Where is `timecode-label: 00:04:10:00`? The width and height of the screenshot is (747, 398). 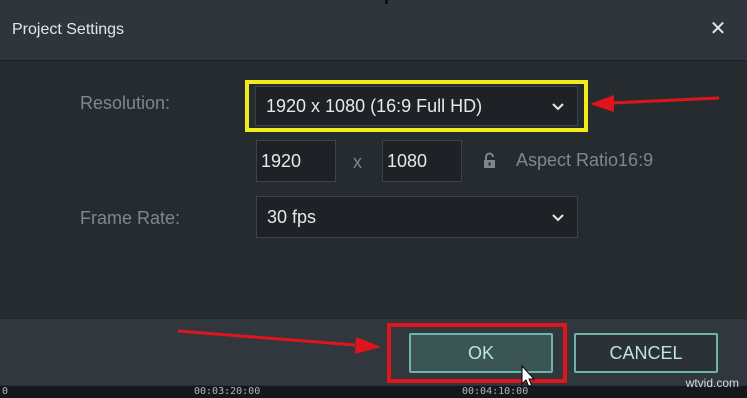 timecode-label: 00:04:10:00 is located at coordinates (495, 391).